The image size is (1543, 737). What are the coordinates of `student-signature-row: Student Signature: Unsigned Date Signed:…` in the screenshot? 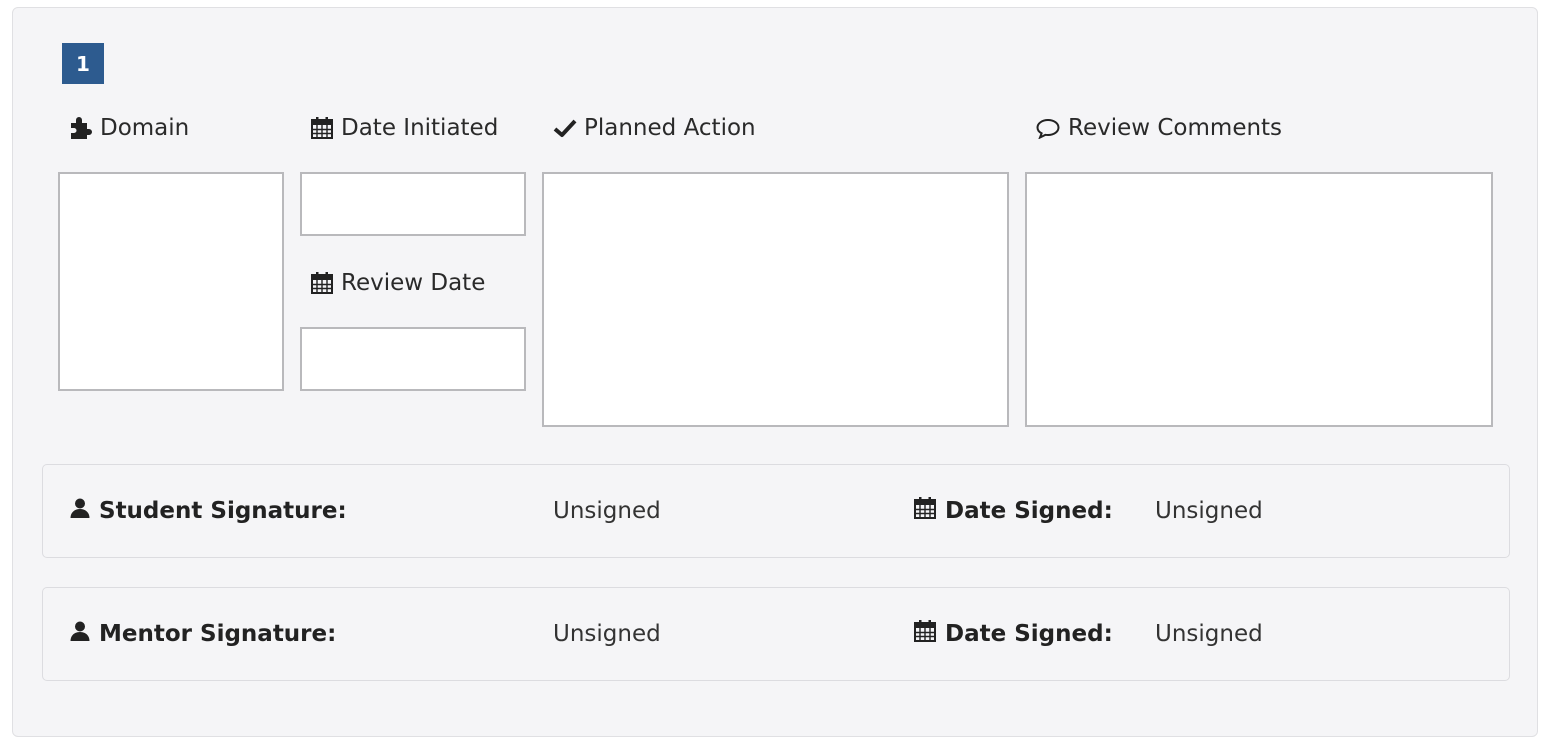 It's located at (776, 511).